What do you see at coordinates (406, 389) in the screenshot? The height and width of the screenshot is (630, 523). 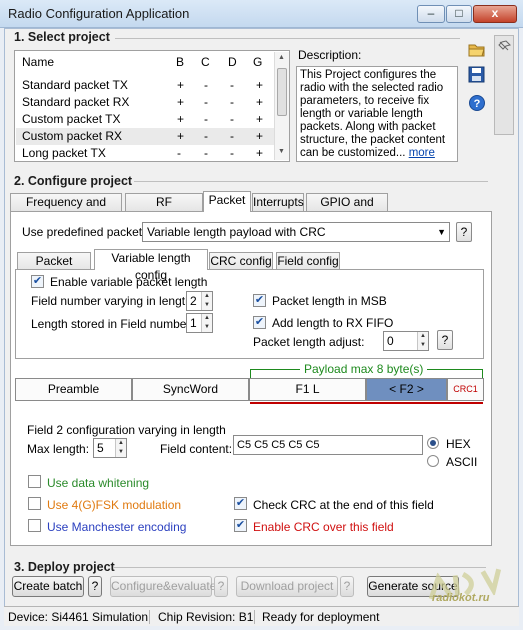 I see `packet-field-f2: < F2 >` at bounding box center [406, 389].